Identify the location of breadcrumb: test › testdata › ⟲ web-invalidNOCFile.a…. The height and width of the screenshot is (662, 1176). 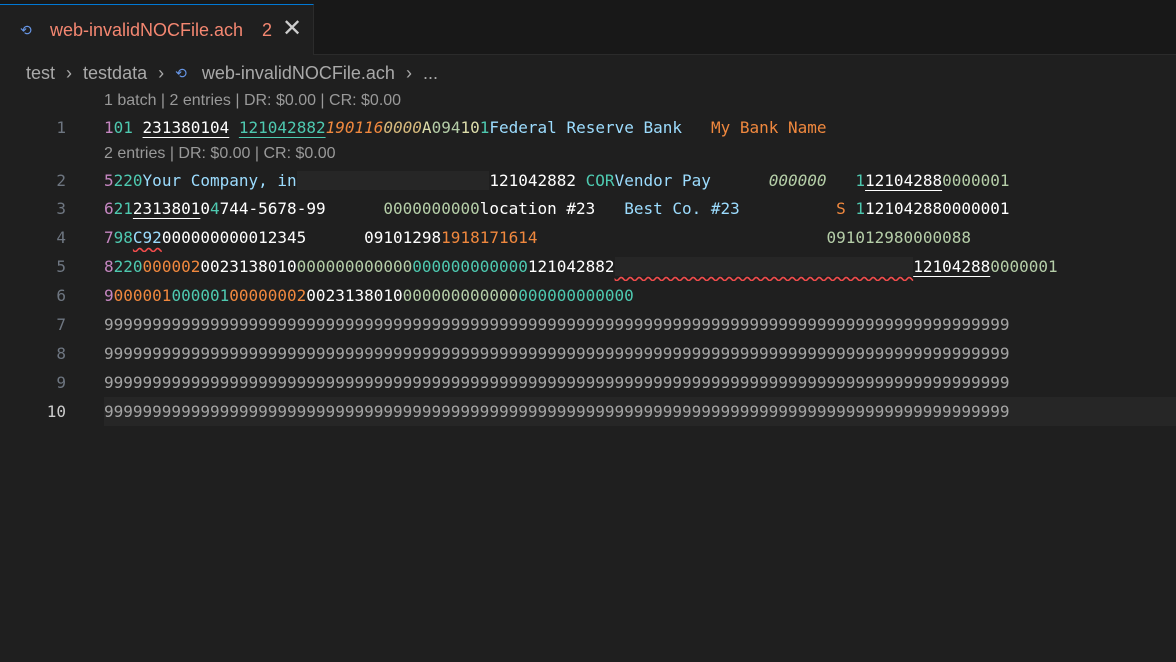
(232, 73).